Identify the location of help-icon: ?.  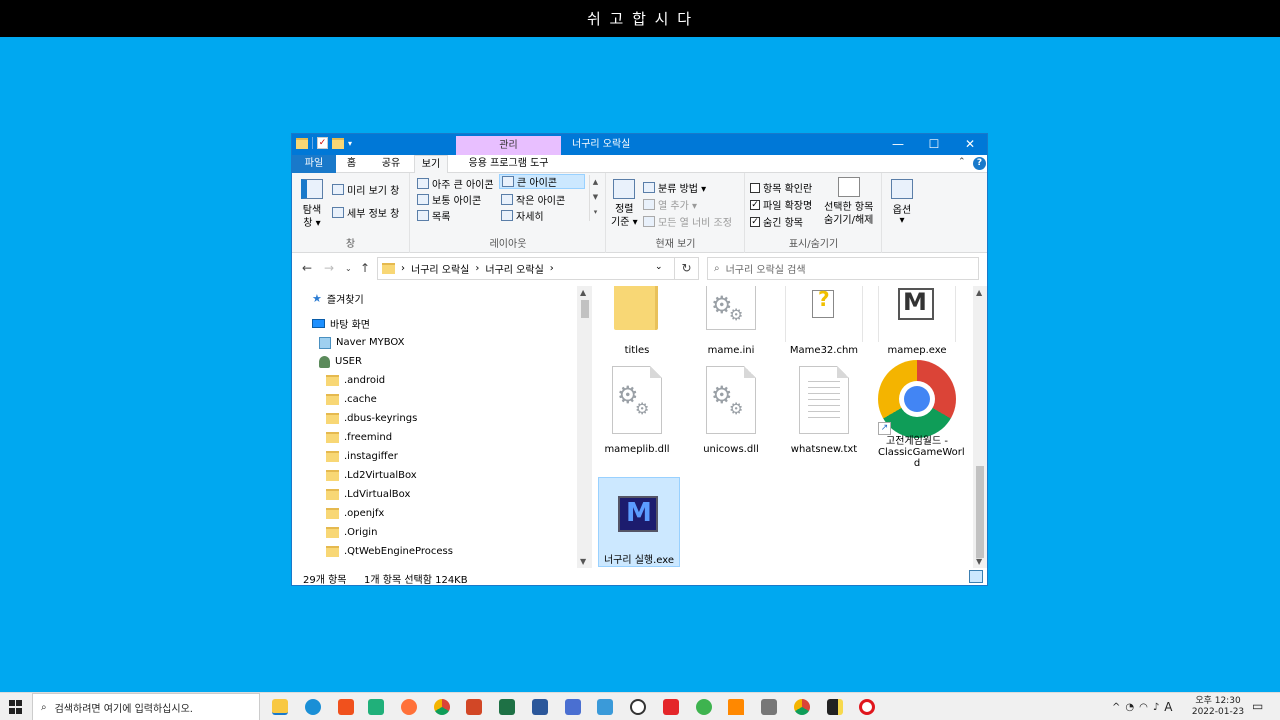
(979, 163).